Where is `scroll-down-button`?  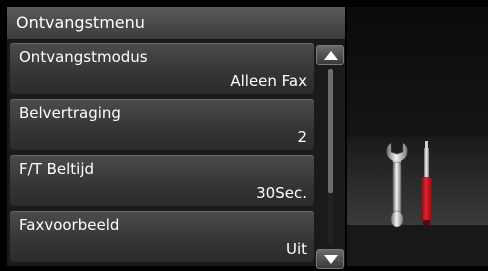 scroll-down-button is located at coordinates (330, 259).